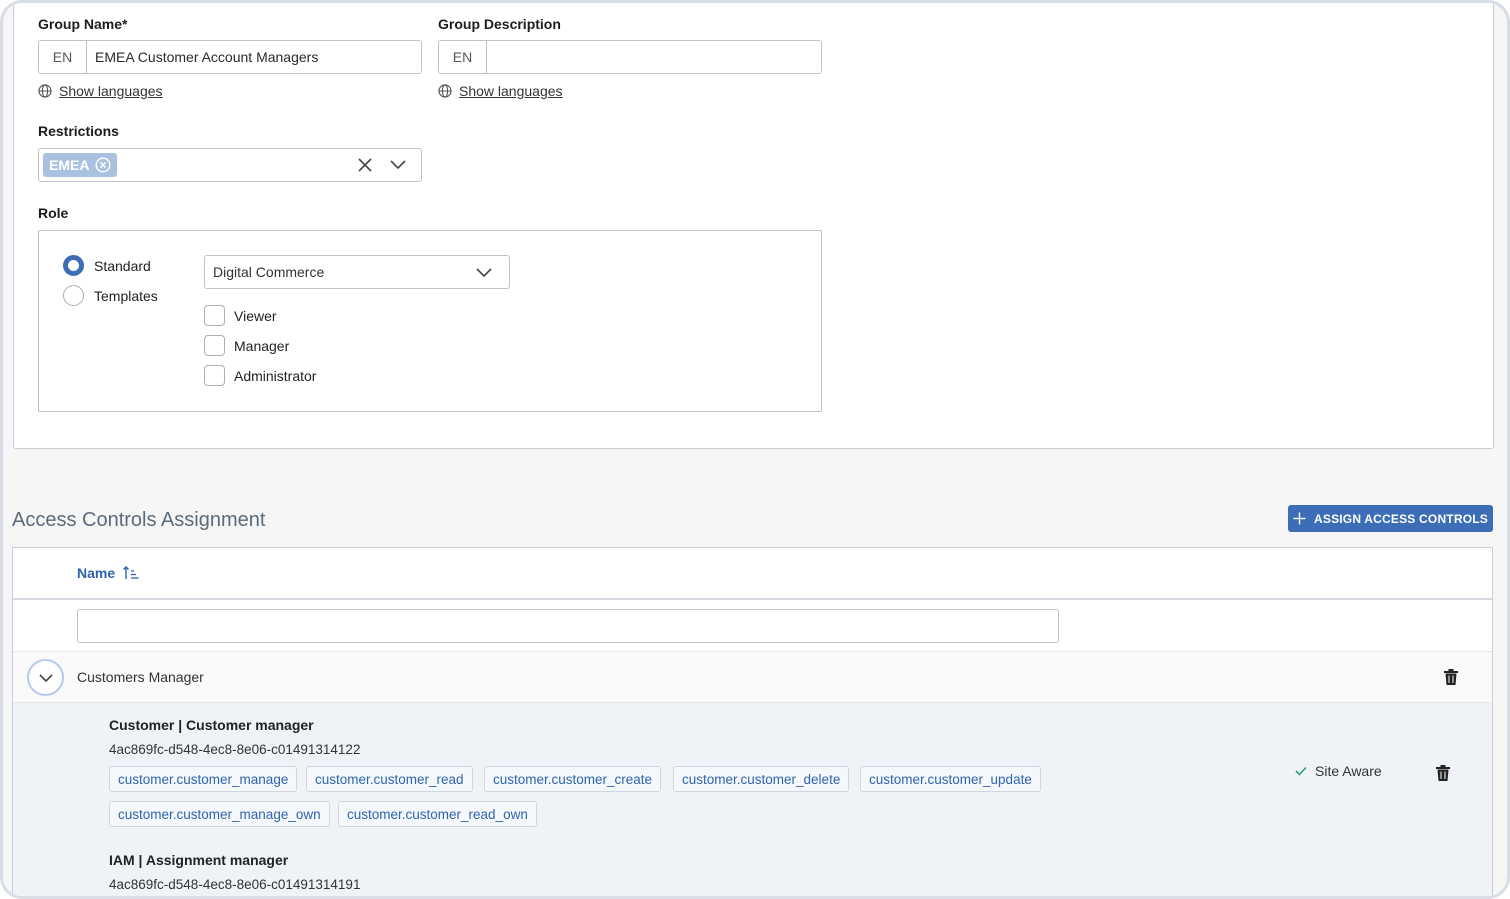  I want to click on checkbox-manager-control, so click(214, 345).